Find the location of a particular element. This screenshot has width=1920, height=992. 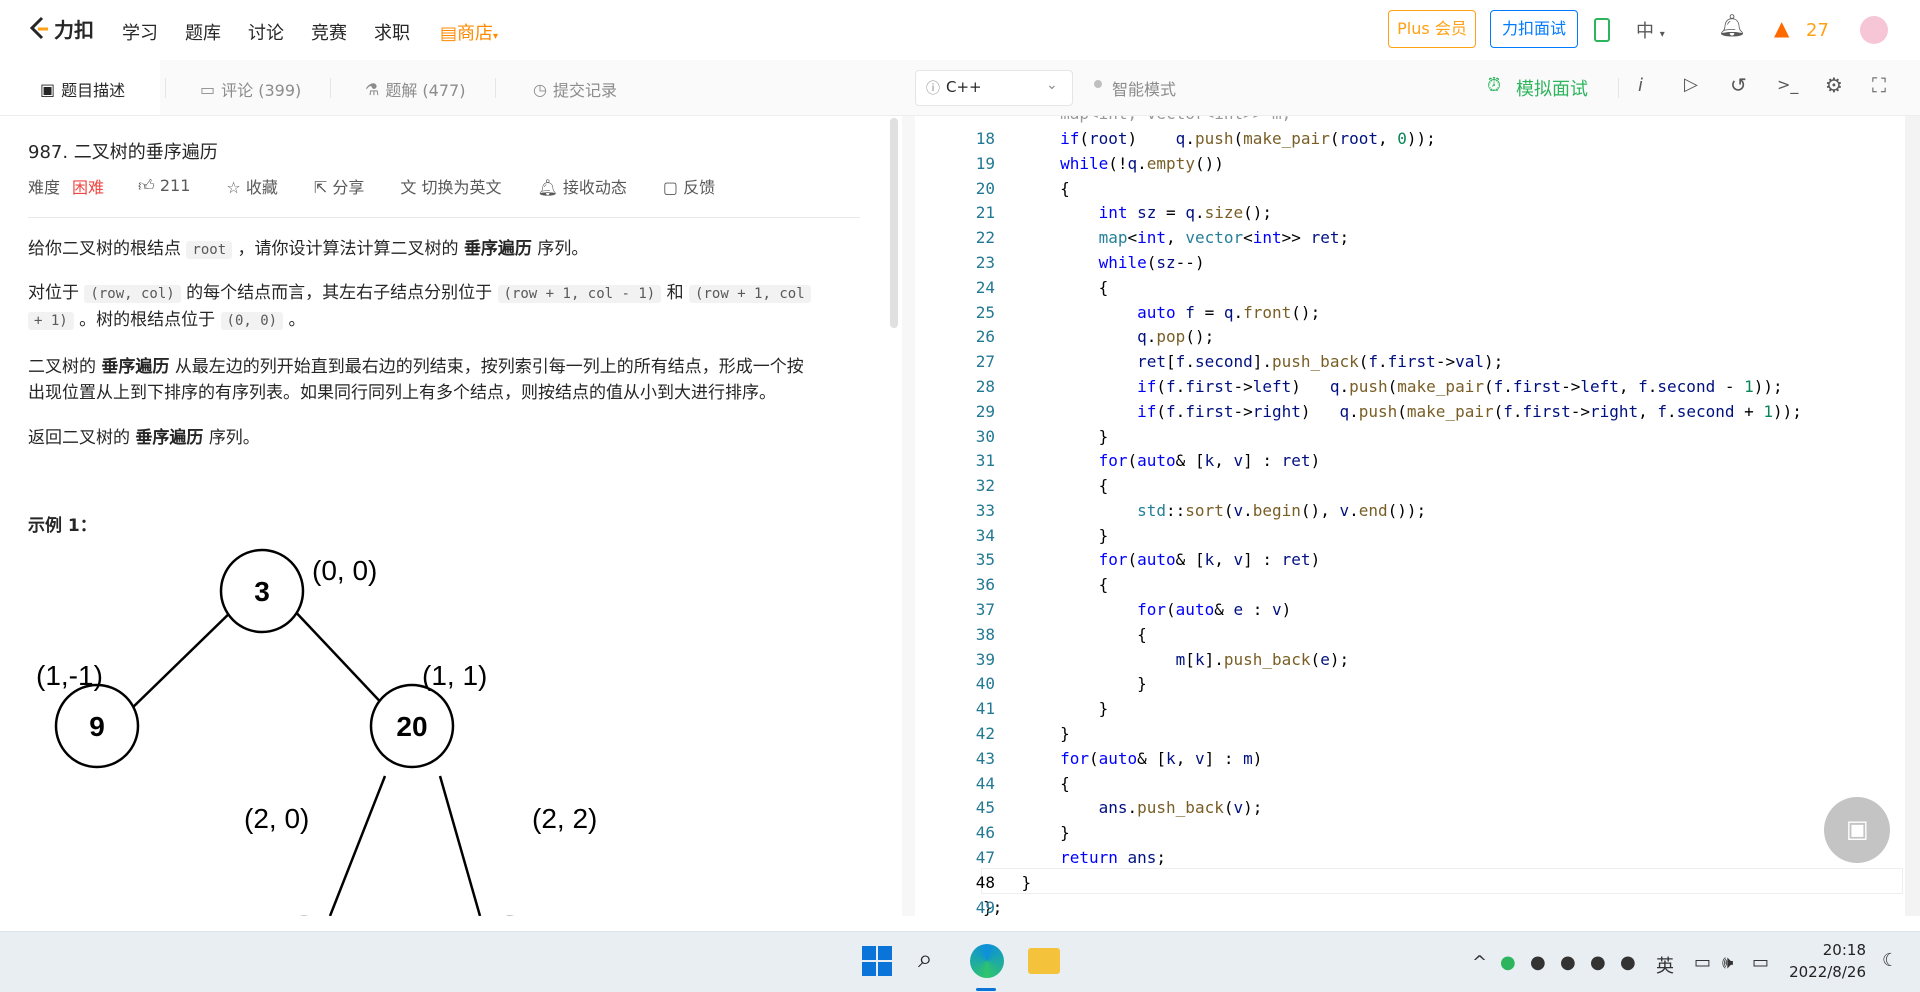

avatar is located at coordinates (1874, 30).